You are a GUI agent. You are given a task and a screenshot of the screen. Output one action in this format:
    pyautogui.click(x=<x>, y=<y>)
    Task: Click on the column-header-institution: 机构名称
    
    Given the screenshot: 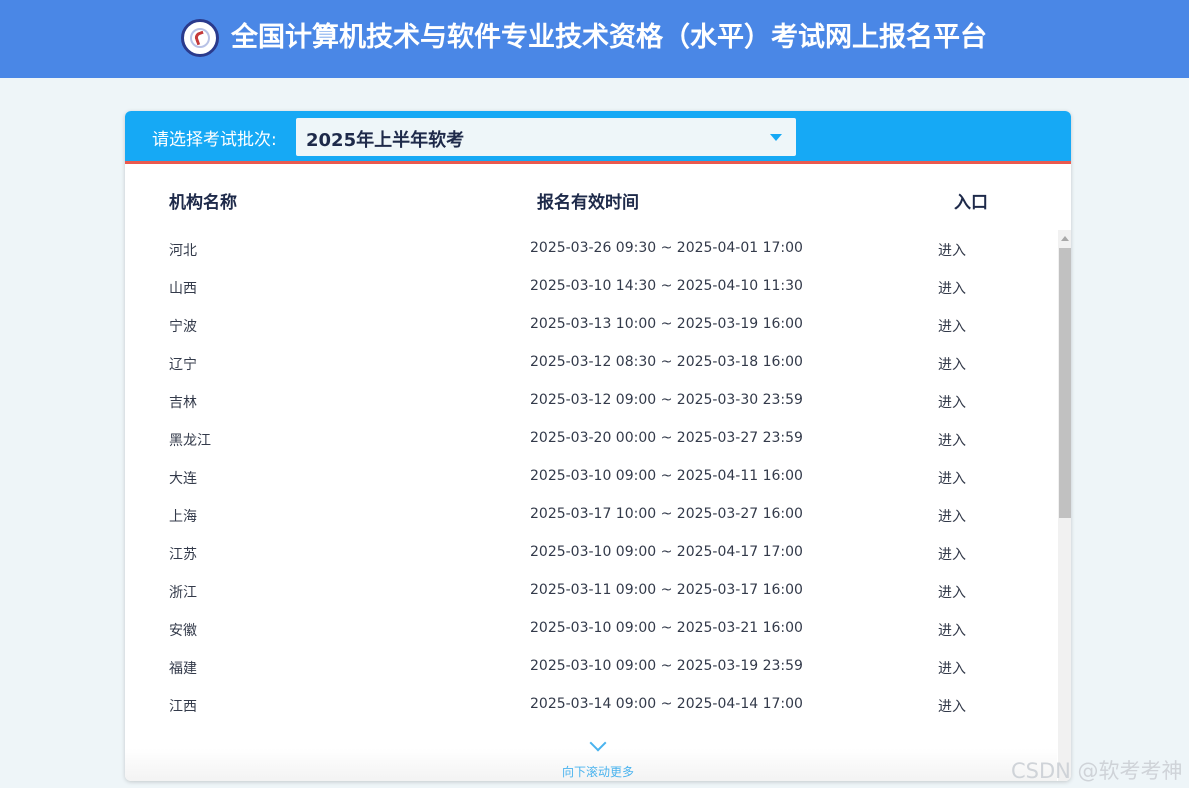 What is the action you would take?
    pyautogui.click(x=203, y=203)
    